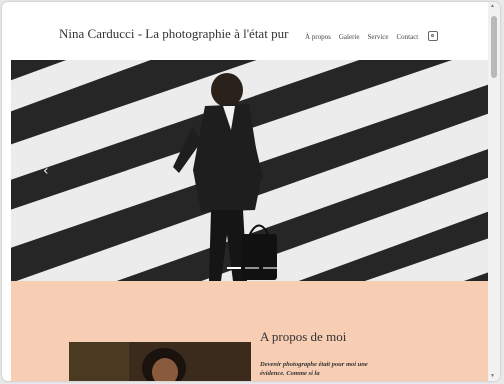 This screenshot has height=384, width=504. I want to click on about-title: A propos de moi, so click(303, 336).